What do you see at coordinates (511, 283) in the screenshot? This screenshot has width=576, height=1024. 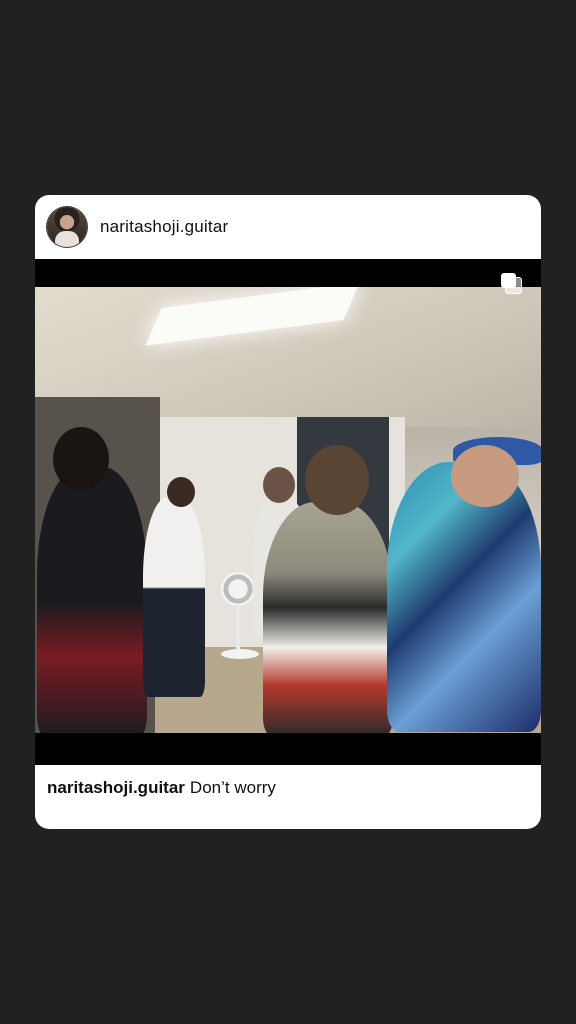 I see `multiple-photos-icon` at bounding box center [511, 283].